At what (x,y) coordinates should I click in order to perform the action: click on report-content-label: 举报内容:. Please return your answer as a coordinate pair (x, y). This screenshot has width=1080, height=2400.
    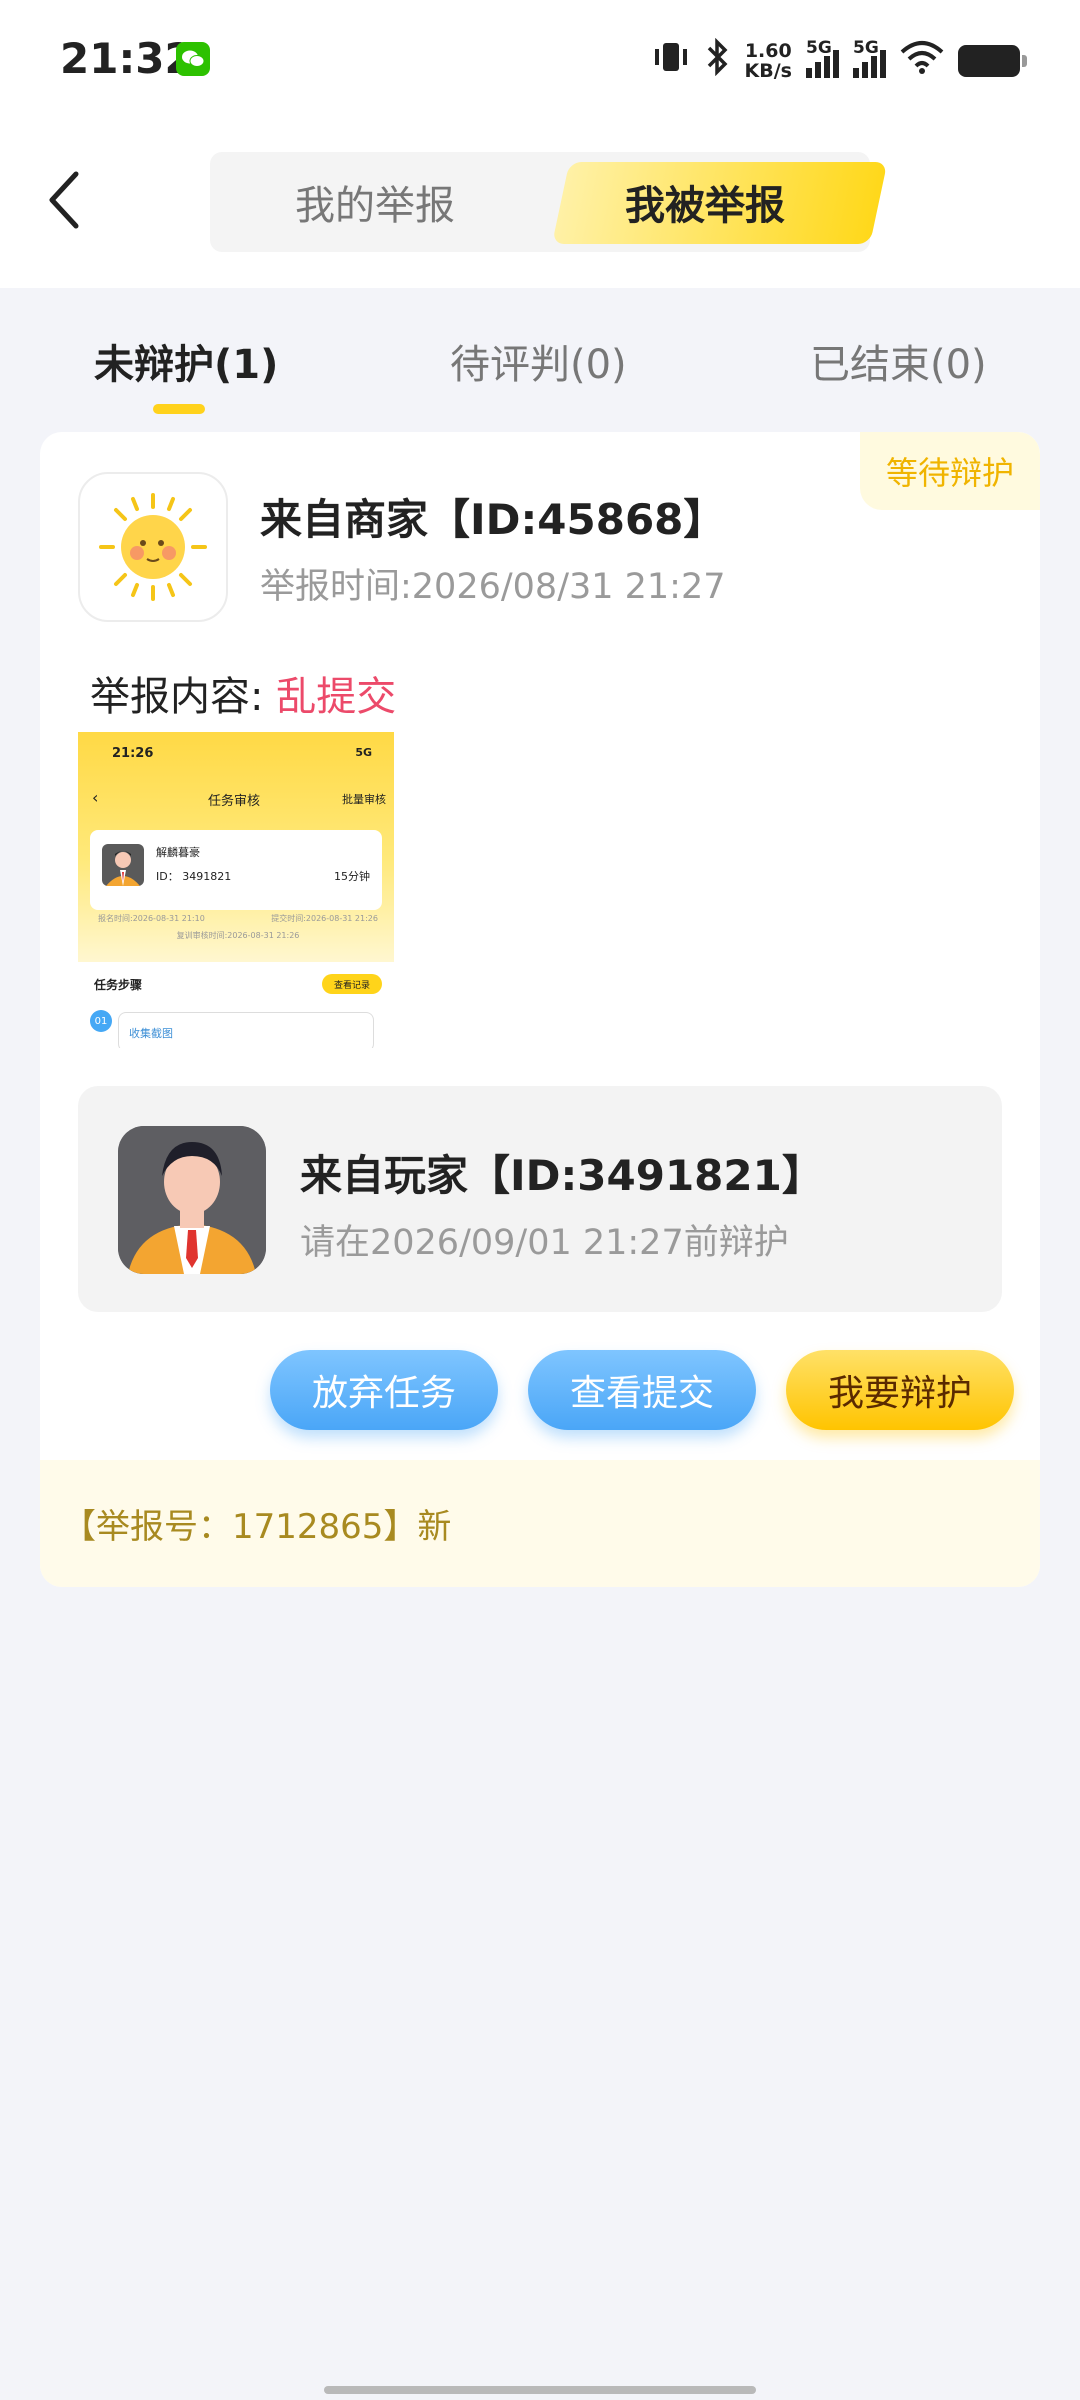
    Looking at the image, I should click on (183, 697).